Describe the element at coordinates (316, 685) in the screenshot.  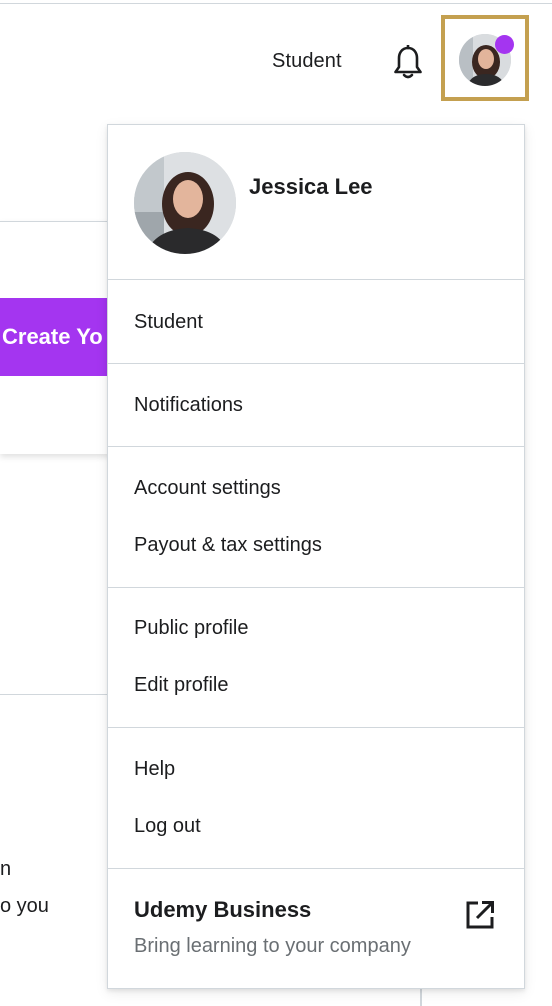
I see `menu-item-edit-profile: Edit profile` at that location.